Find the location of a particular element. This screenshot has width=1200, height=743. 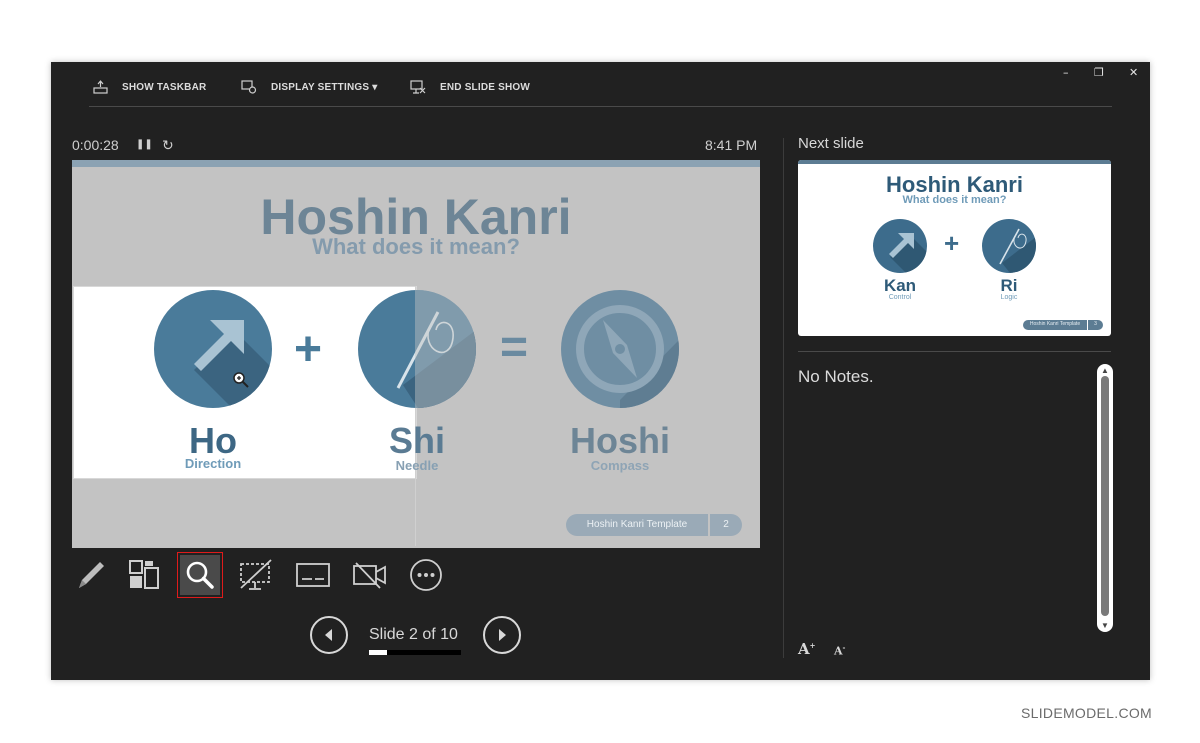

restore-button: ❐ is located at coordinates (1099, 72).